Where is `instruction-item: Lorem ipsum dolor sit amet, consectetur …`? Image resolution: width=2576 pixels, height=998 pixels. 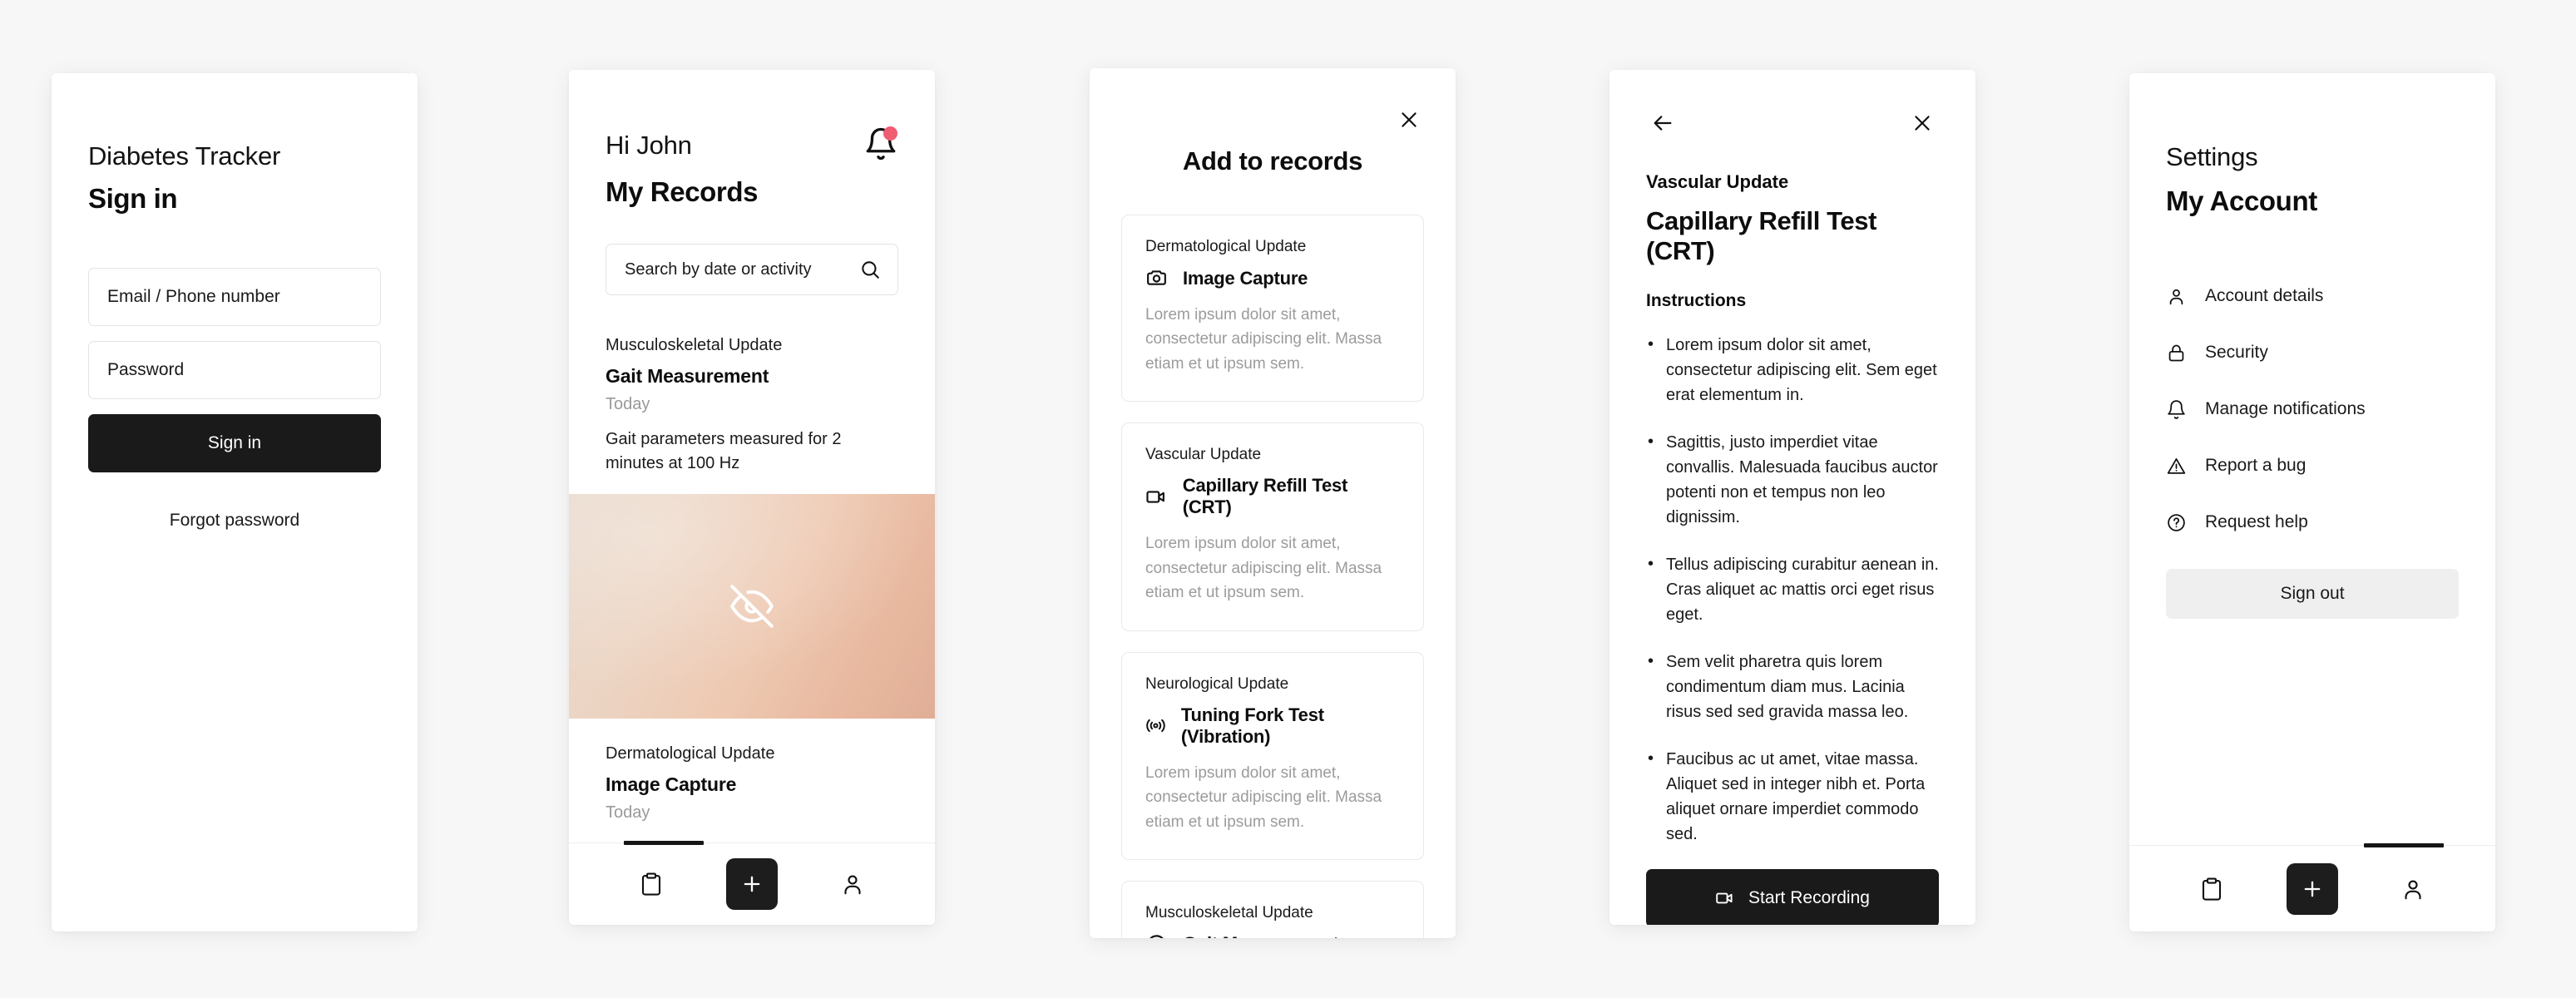
instruction-item: Lorem ipsum dolor sit amet, consectetur … is located at coordinates (1792, 370).